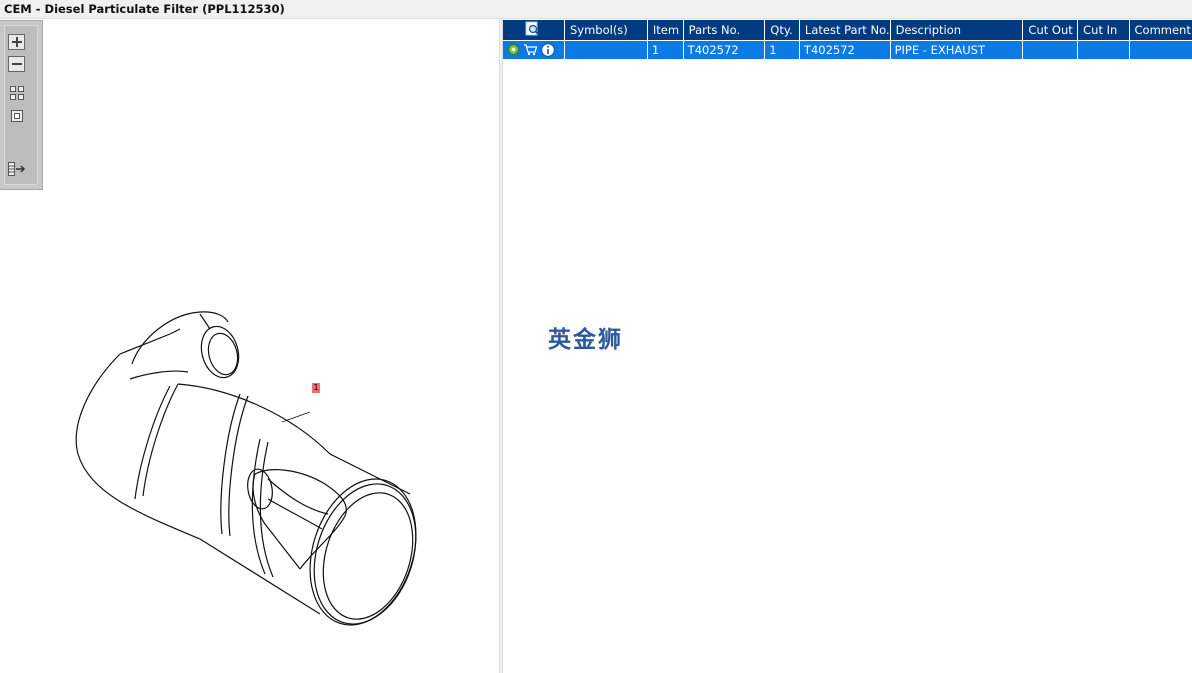 The height and width of the screenshot is (673, 1192). I want to click on gear-icon, so click(513, 49).